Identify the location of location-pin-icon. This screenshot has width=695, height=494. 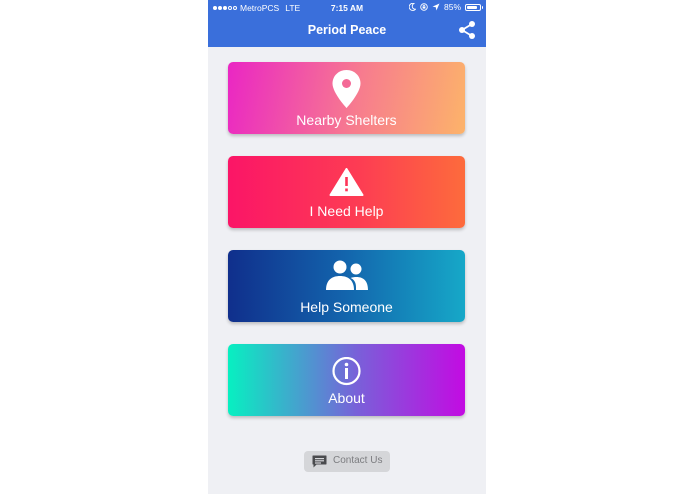
(346, 89).